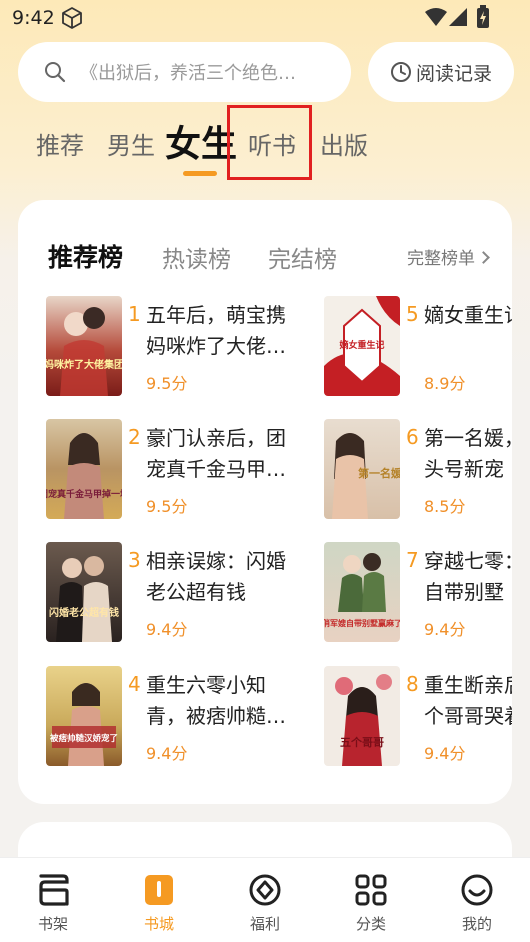 The image size is (530, 942). What do you see at coordinates (458, 17) in the screenshot?
I see `cellular-signal-icon` at bounding box center [458, 17].